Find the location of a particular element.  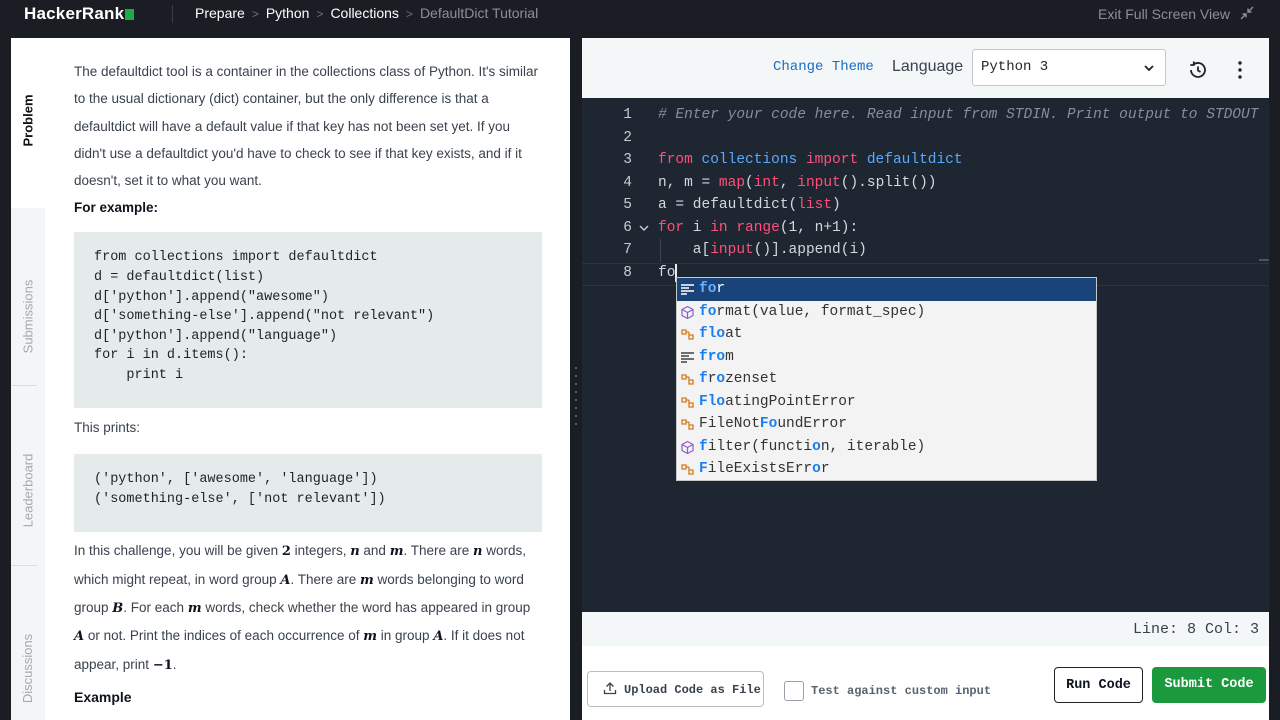

breadcrumb-prepare: Prepare is located at coordinates (220, 13).